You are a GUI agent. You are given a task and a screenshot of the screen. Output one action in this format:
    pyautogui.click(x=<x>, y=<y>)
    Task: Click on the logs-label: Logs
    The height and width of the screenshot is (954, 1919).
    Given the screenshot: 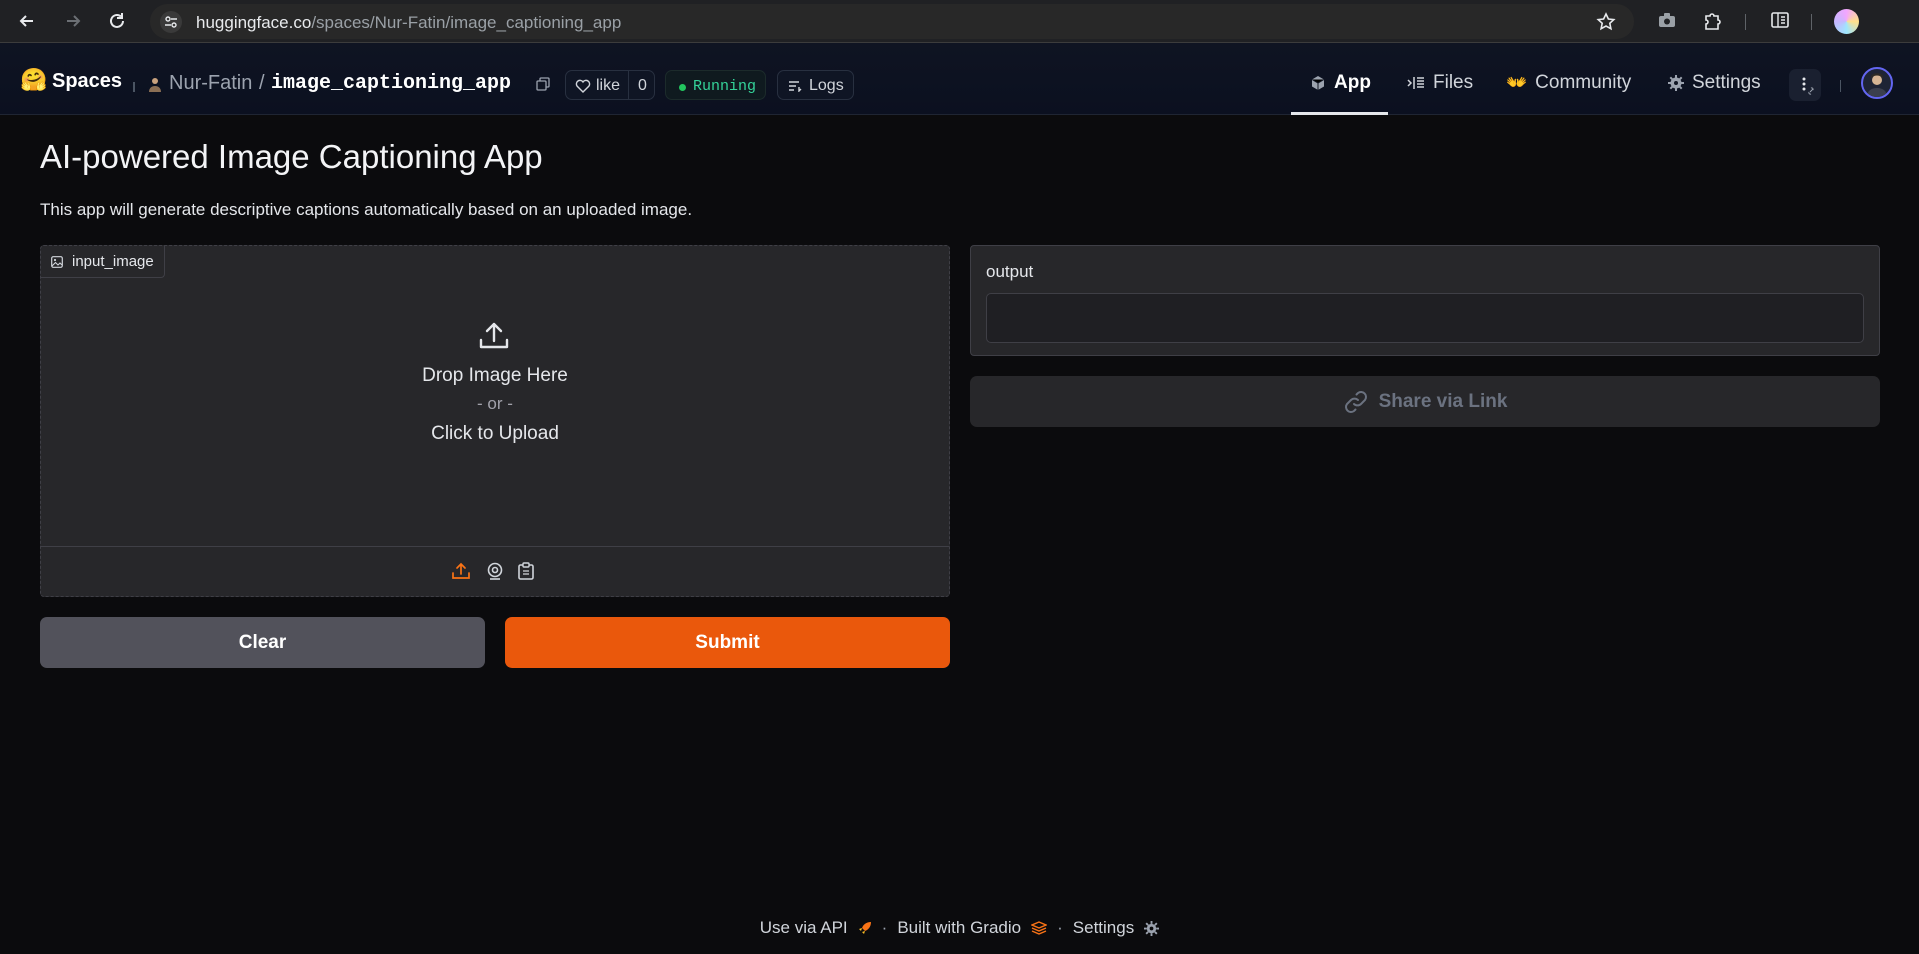 What is the action you would take?
    pyautogui.click(x=826, y=85)
    